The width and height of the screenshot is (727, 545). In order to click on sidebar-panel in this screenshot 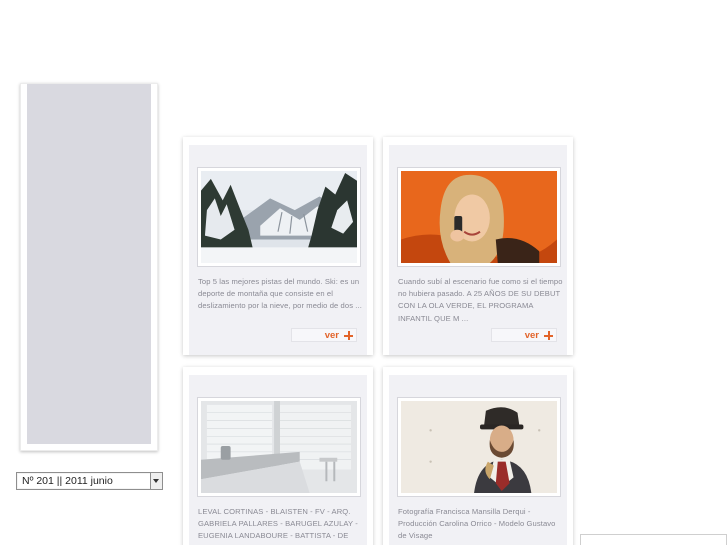, I will do `click(89, 264)`.